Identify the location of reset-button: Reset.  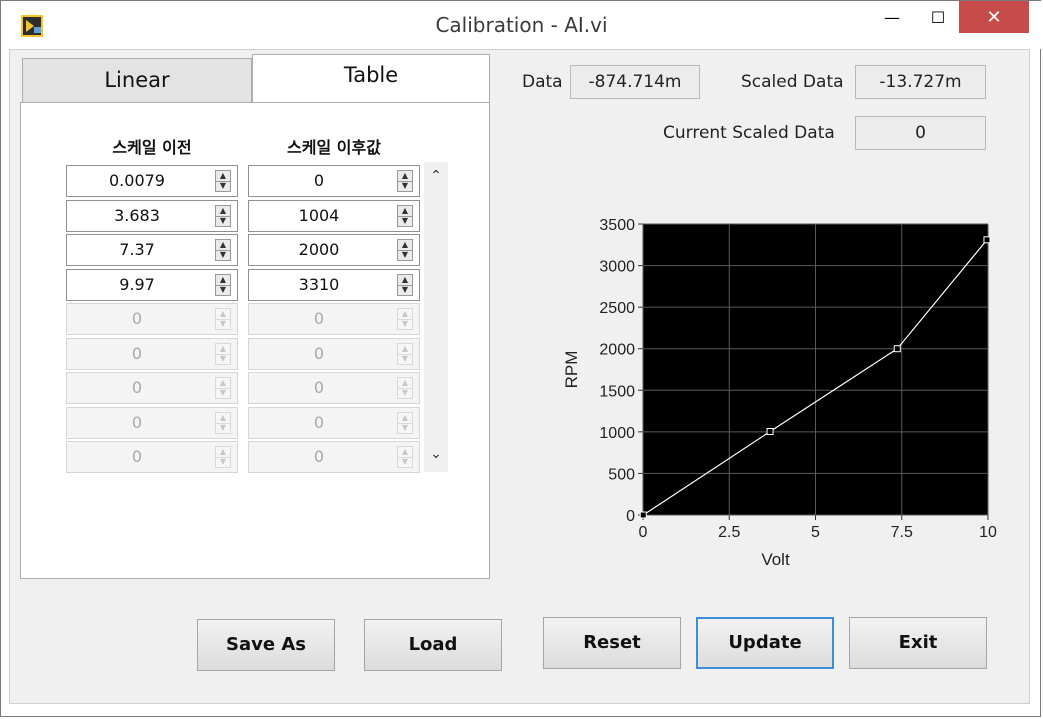
(612, 643).